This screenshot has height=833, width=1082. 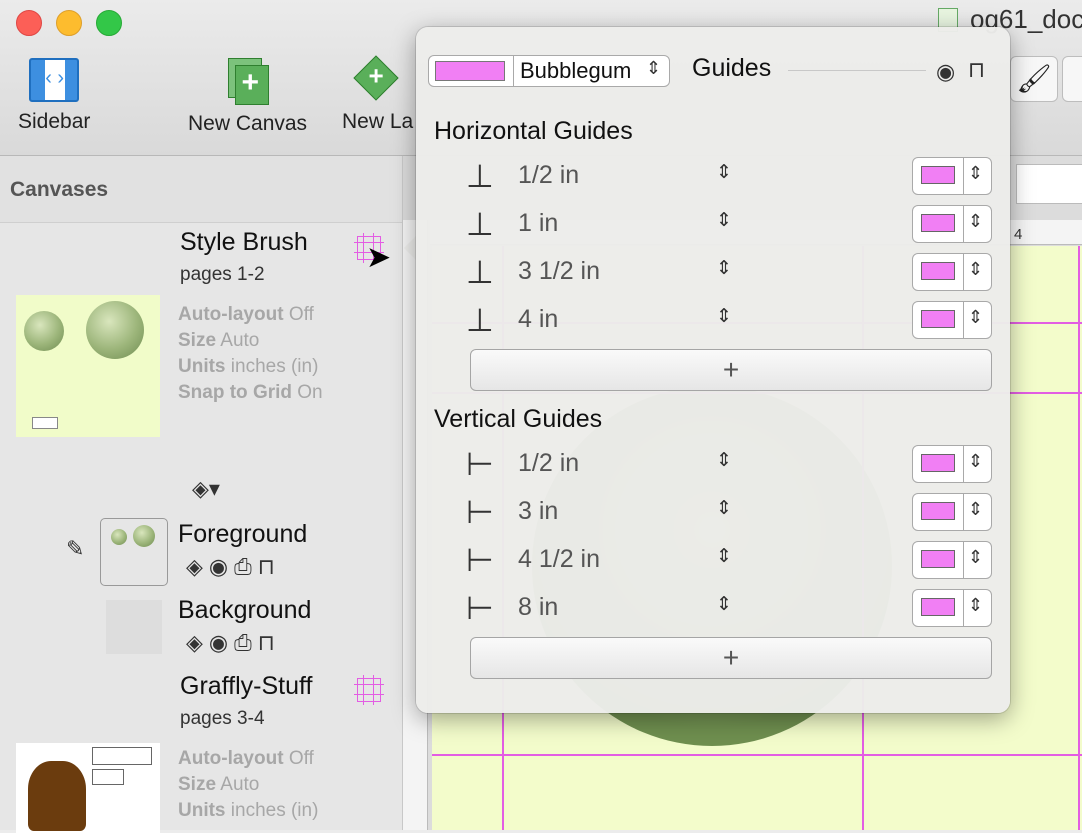 What do you see at coordinates (731, 370) in the screenshot?
I see `add-horizontal-guide-button: +` at bounding box center [731, 370].